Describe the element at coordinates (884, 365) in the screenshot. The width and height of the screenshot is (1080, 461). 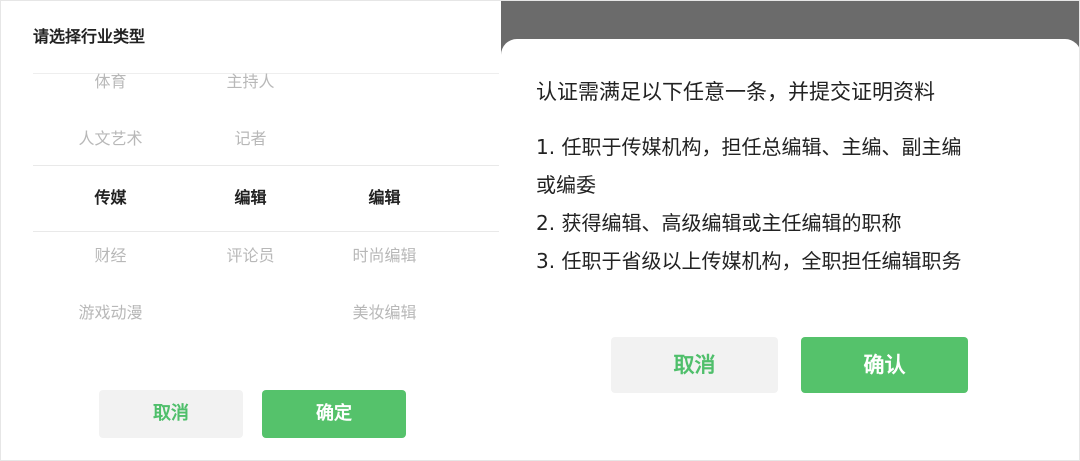
I see `dialog-confirm-button: 确认` at that location.